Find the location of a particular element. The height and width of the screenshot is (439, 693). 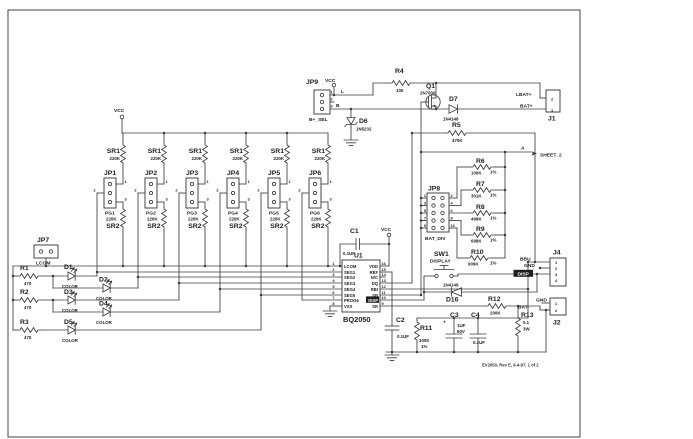

r5-ref: R5 is located at coordinates (456, 125).